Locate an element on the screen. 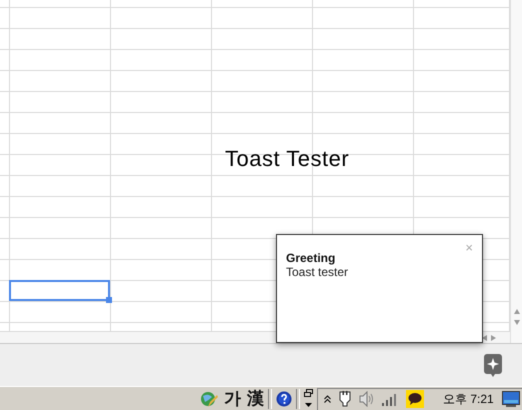 The width and height of the screenshot is (522, 410). chat-bubble-icon is located at coordinates (415, 399).